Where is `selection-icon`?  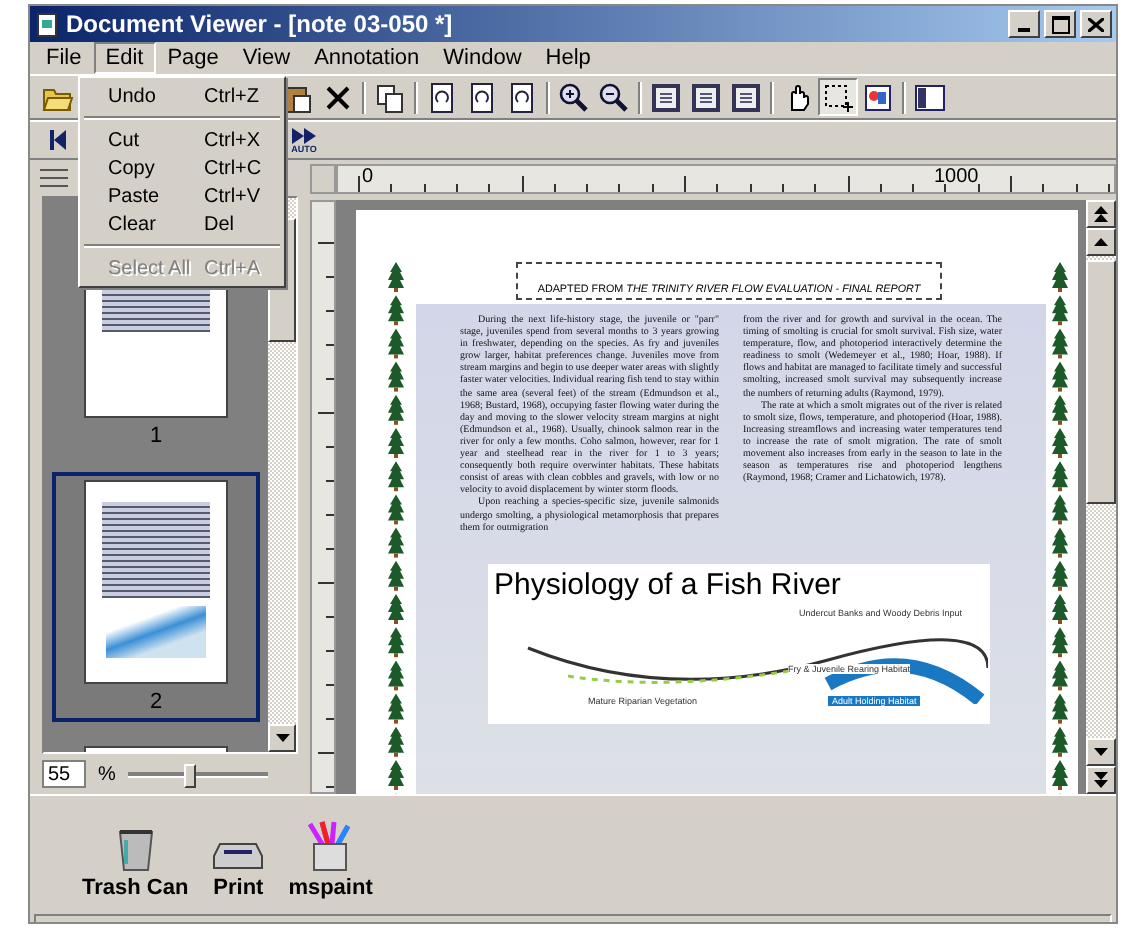
selection-icon is located at coordinates (838, 97).